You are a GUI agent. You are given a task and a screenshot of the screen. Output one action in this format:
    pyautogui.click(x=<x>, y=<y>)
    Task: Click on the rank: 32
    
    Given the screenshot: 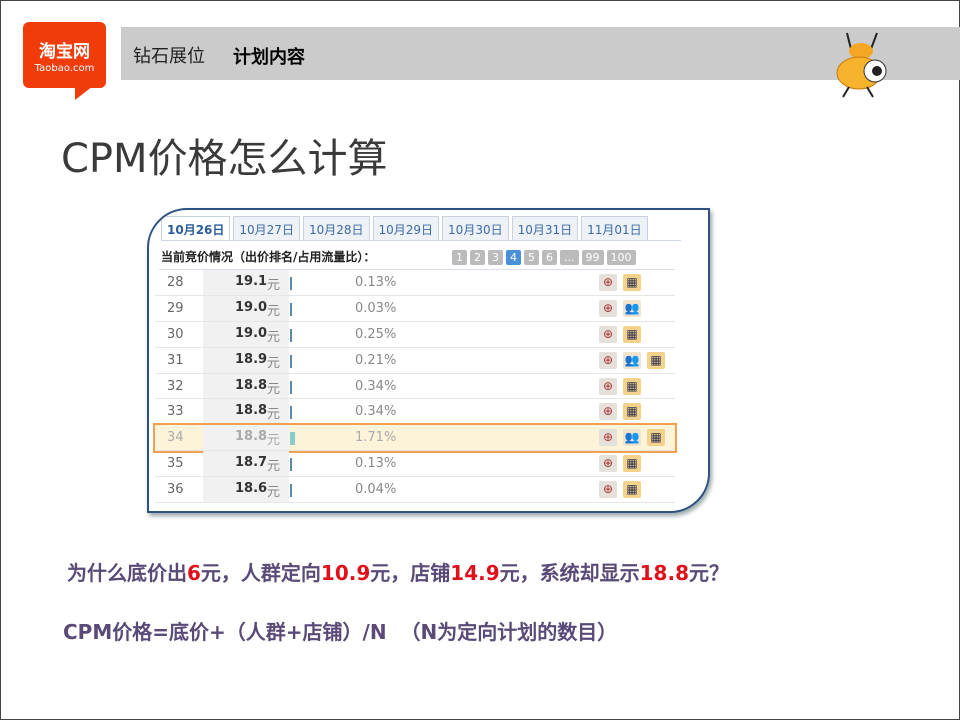 What is the action you would take?
    pyautogui.click(x=175, y=386)
    